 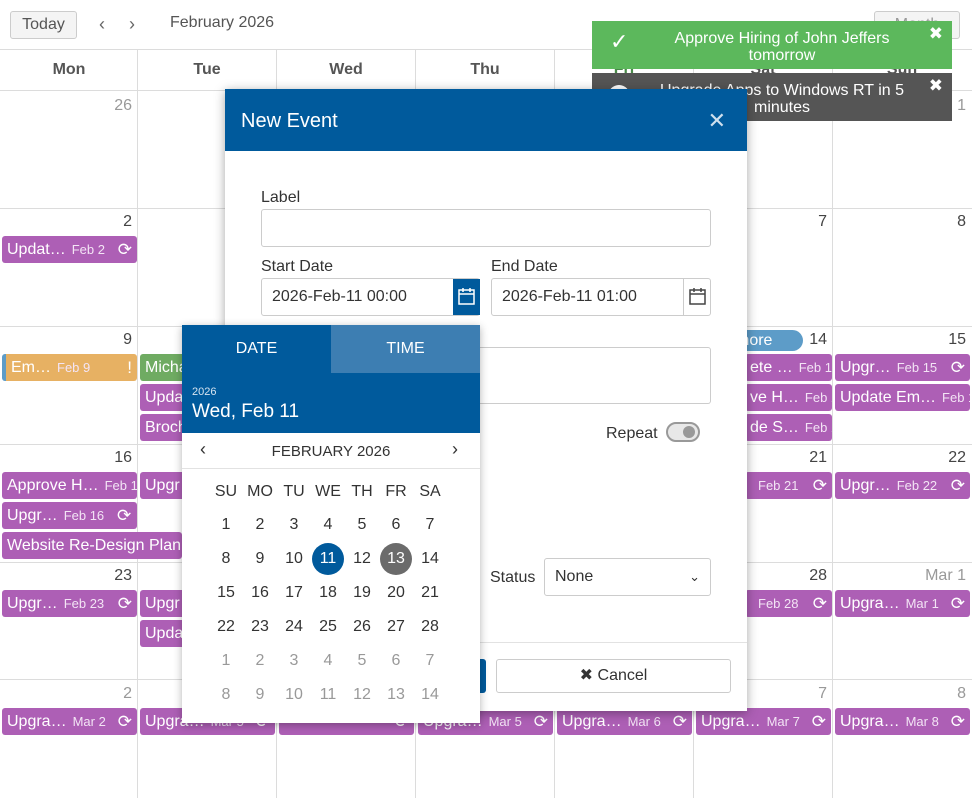 I want to click on event-item: Upgr… Feb 23 ⟳, so click(x=69, y=603).